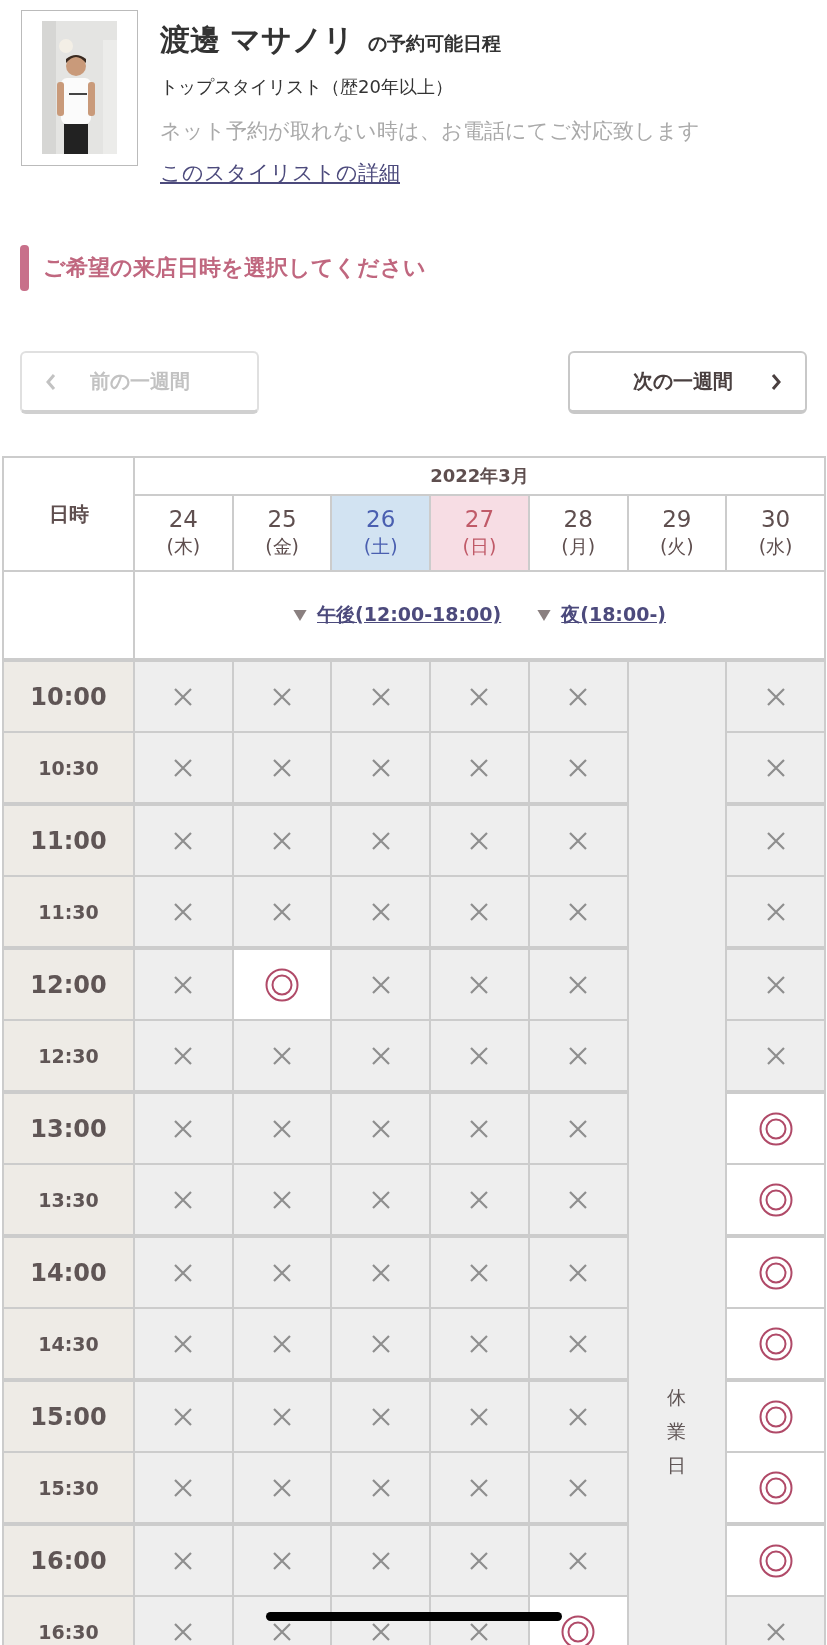  What do you see at coordinates (68, 912) in the screenshot?
I see `time-label: 11:30` at bounding box center [68, 912].